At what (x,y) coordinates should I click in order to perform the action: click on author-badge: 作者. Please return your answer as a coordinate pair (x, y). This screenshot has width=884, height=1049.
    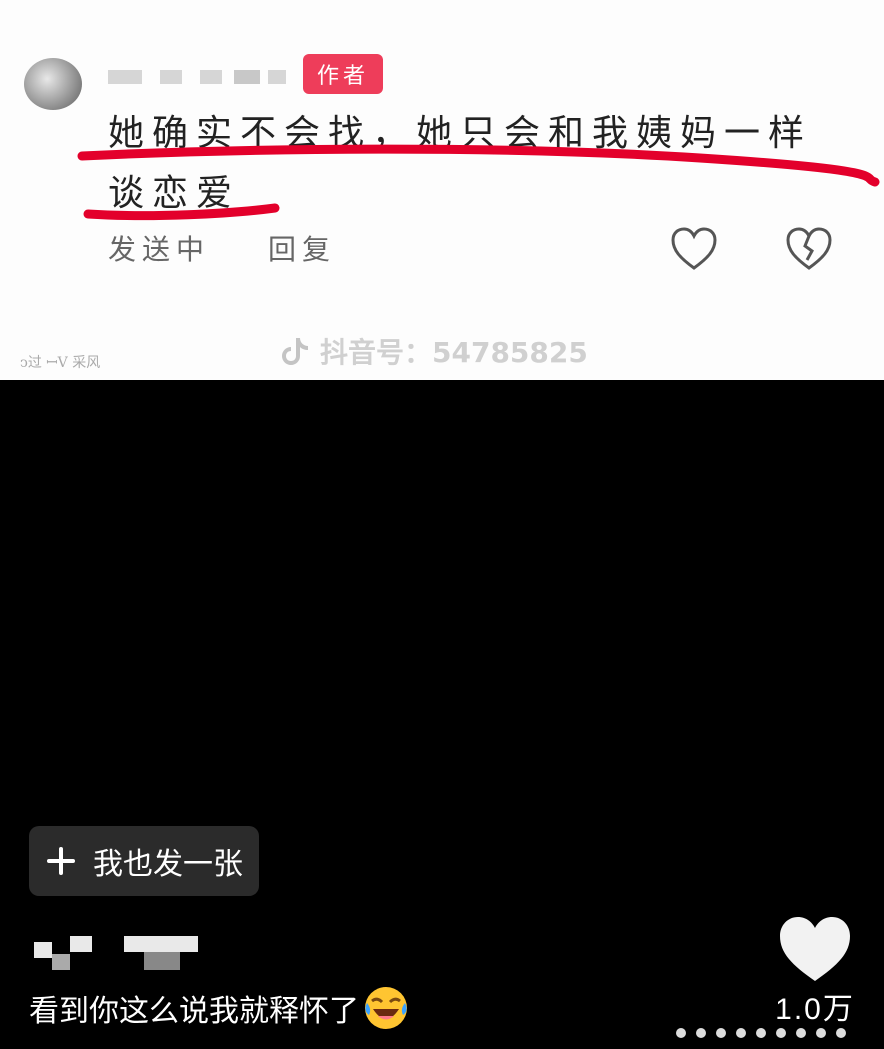
    Looking at the image, I should click on (343, 74).